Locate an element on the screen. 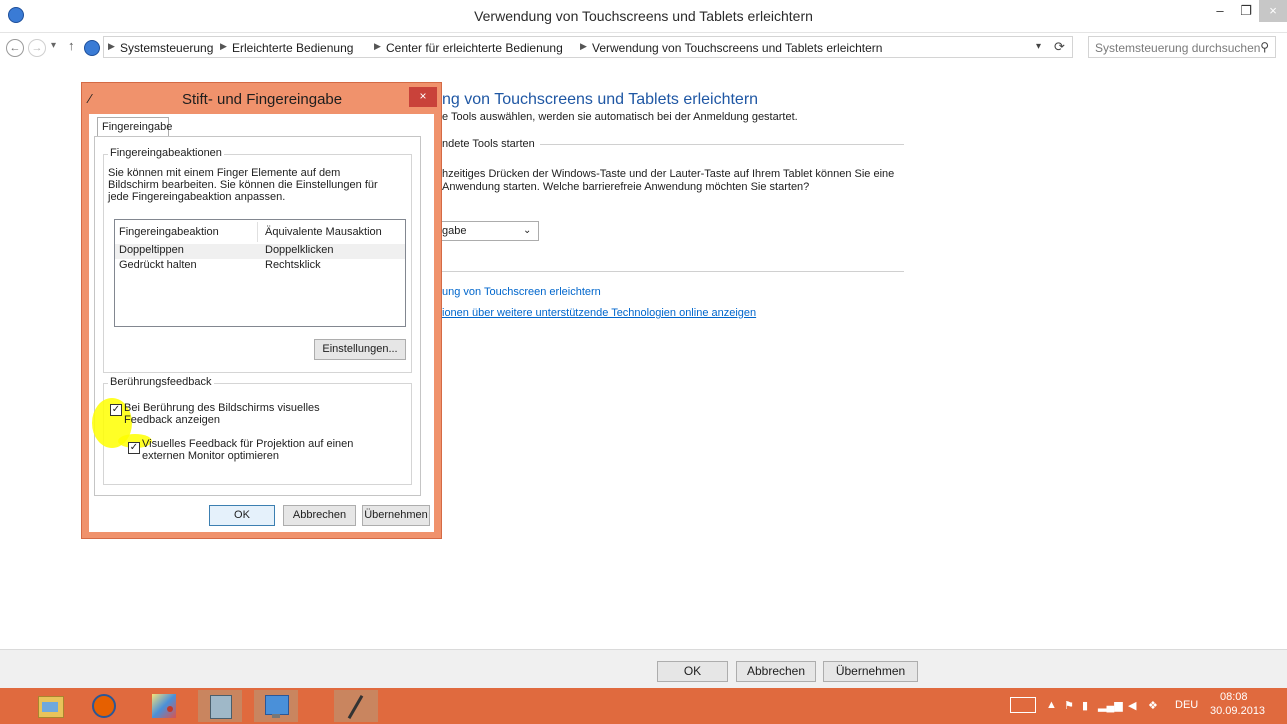  search-input: Systemsteuerung durchsuchen ⚲ is located at coordinates (1182, 47).